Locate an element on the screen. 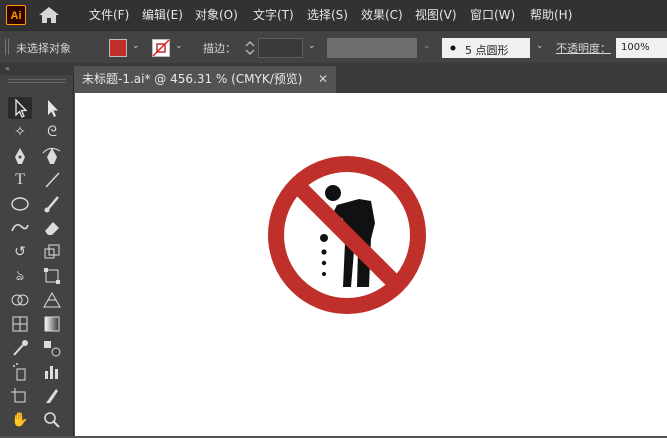  rotate-tool-icon: ↺ is located at coordinates (20, 252).